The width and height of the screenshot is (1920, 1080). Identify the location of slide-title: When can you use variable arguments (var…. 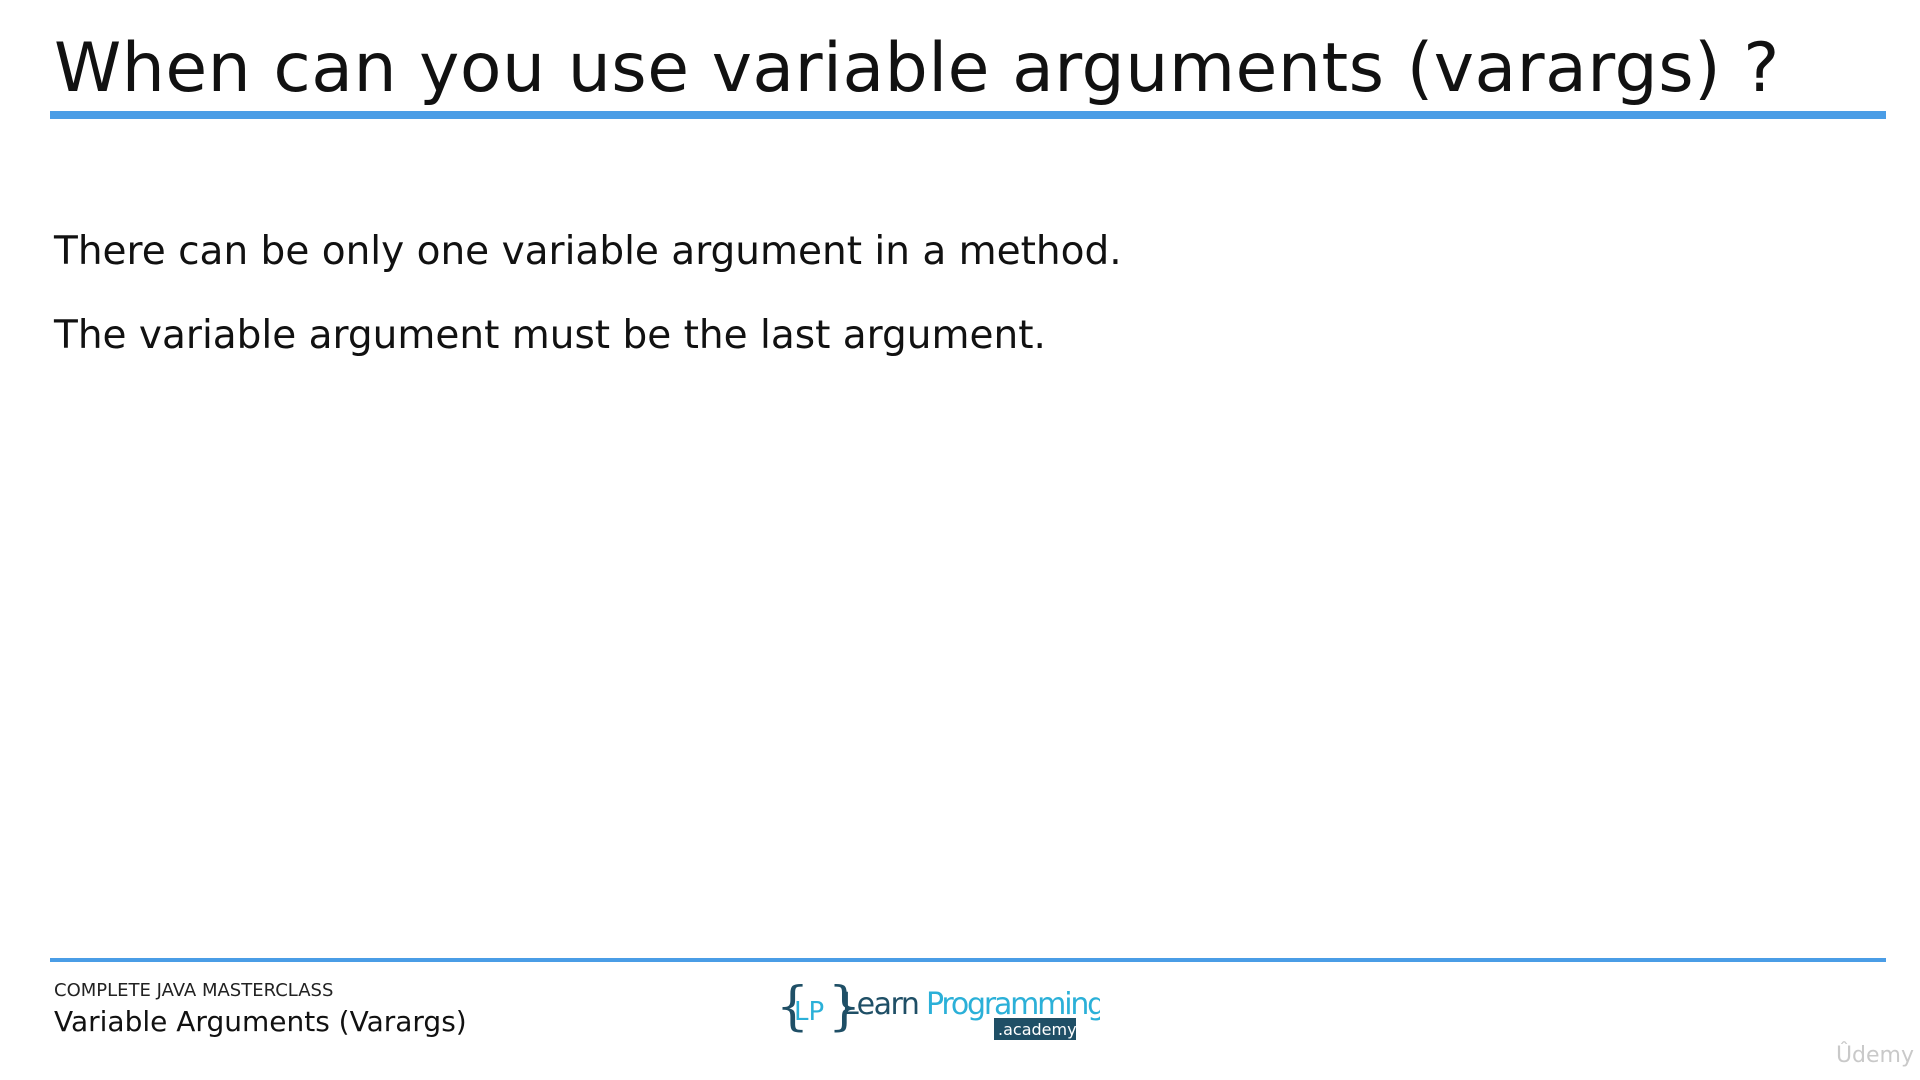
(917, 68).